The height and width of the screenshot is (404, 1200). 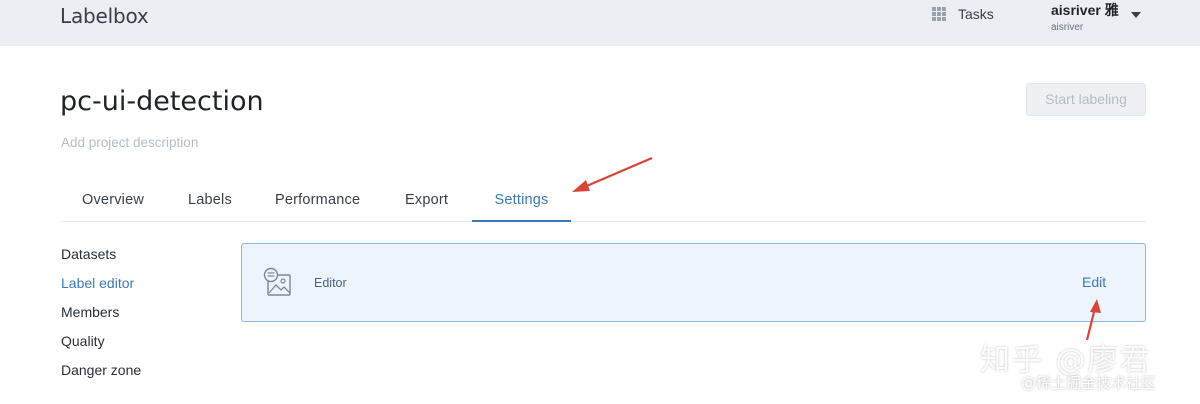 I want to click on user-subtitle: aisriver, so click(x=1067, y=27).